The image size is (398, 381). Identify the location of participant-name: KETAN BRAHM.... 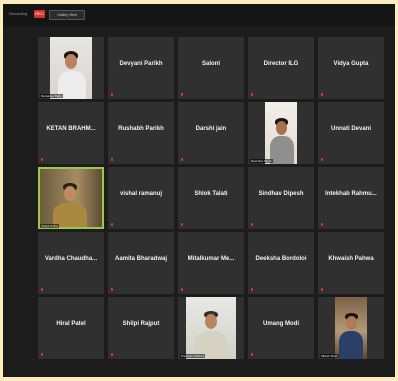
(71, 129).